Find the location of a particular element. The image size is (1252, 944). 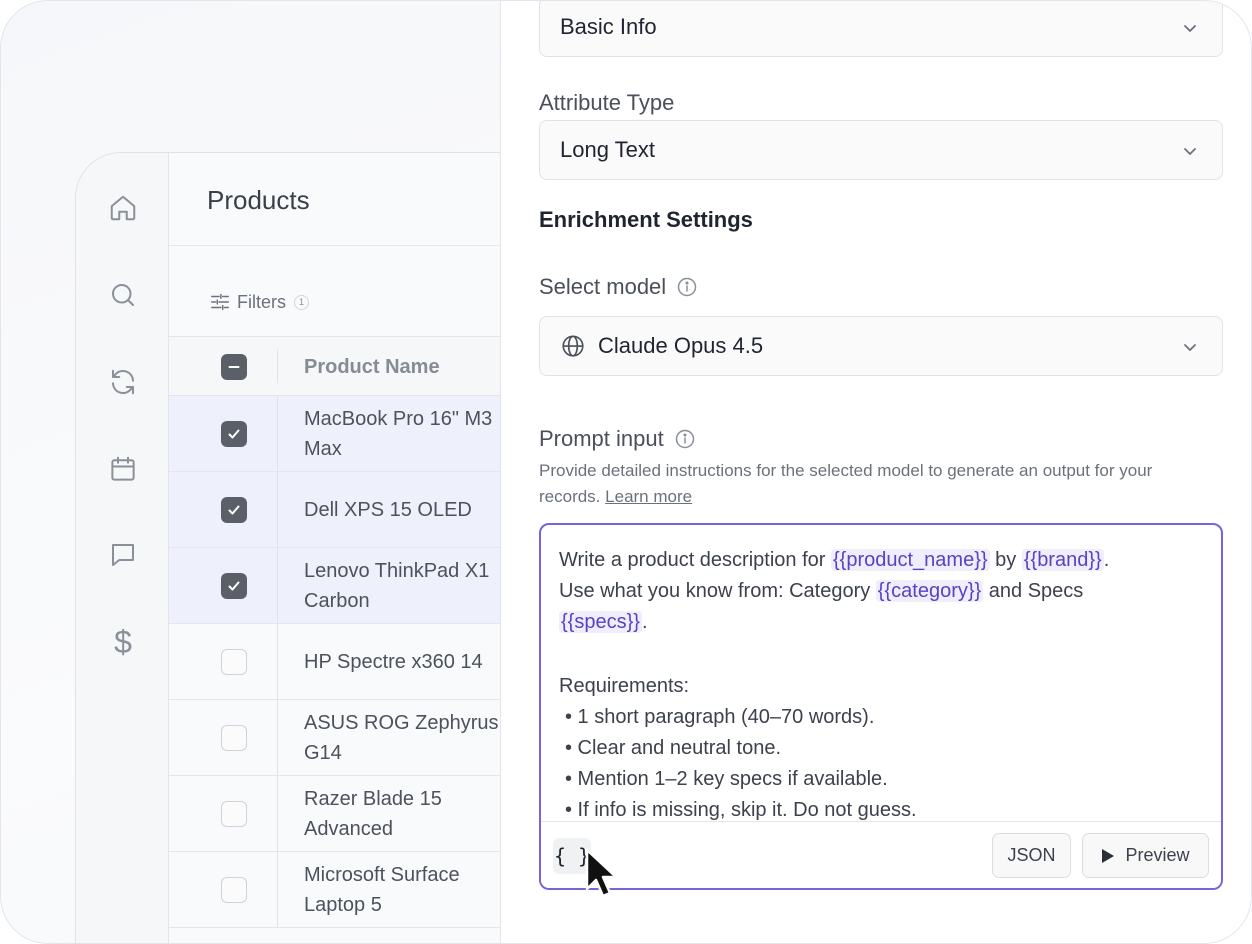

select-model-label: Select model is located at coordinates (618, 287).